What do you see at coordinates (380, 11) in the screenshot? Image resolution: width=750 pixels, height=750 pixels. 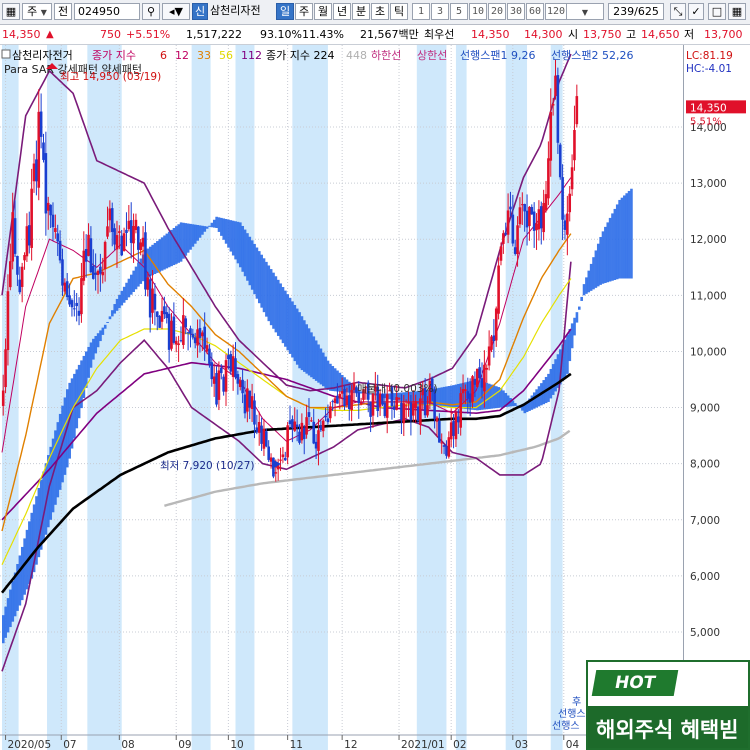 I see `period-tab-5: 초` at bounding box center [380, 11].